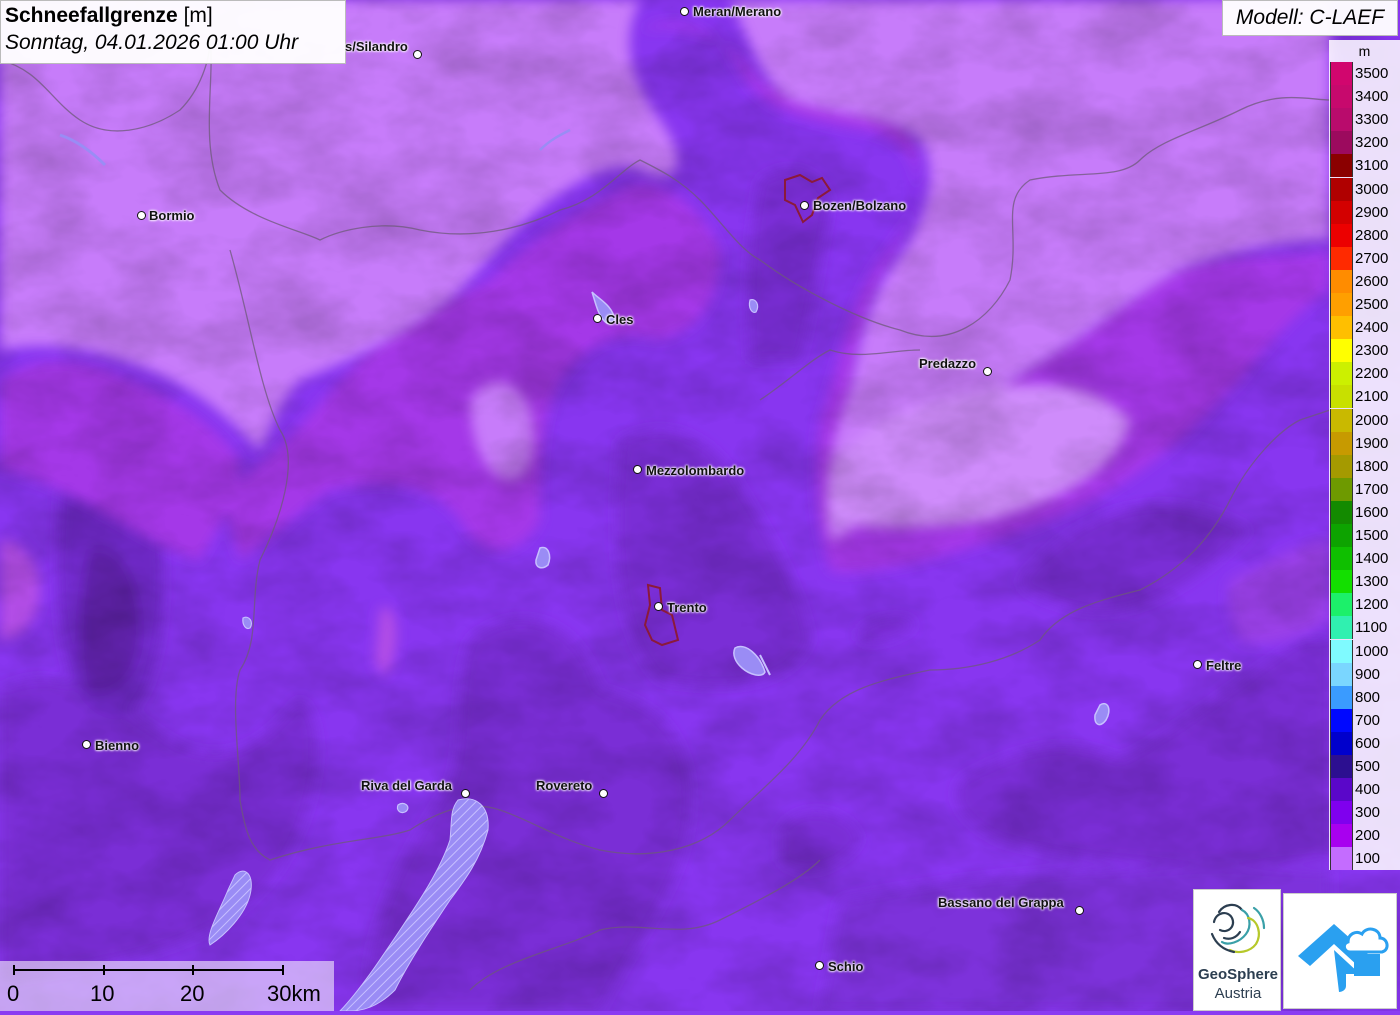 The image size is (1400, 1015). Describe the element at coordinates (1364, 374) in the screenshot. I see `legend-item: 2200` at that location.